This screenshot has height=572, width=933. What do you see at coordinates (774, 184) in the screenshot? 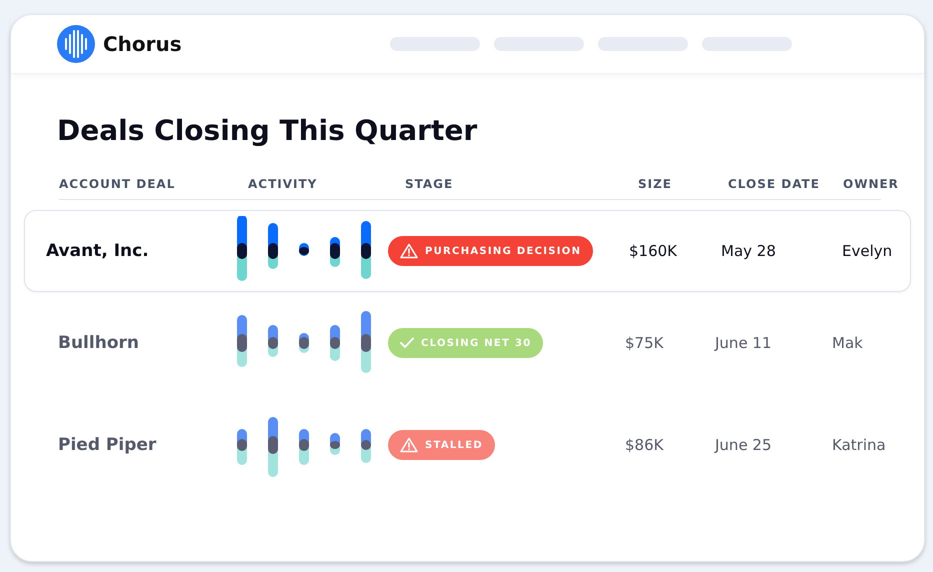
I see `column-header: CLOSE DATE` at bounding box center [774, 184].